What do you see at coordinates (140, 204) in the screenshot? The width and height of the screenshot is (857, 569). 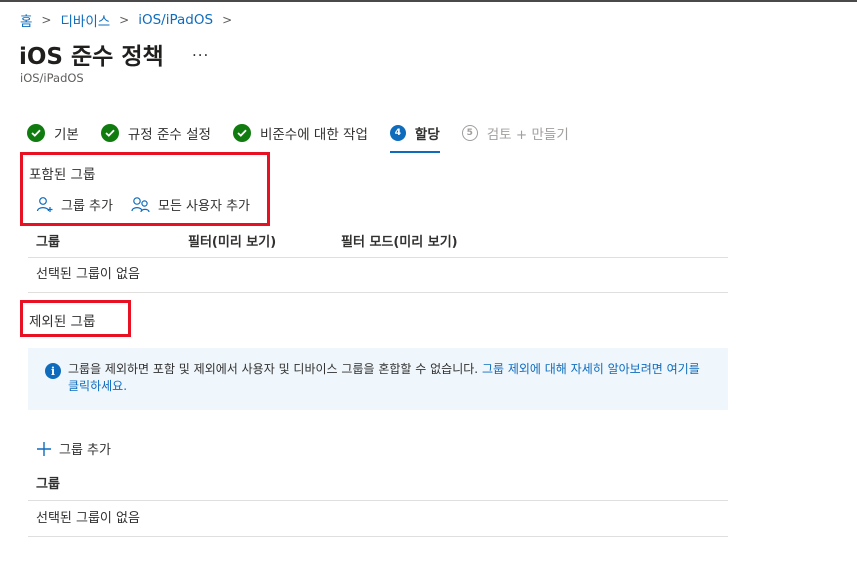 I see `users-icon` at bounding box center [140, 204].